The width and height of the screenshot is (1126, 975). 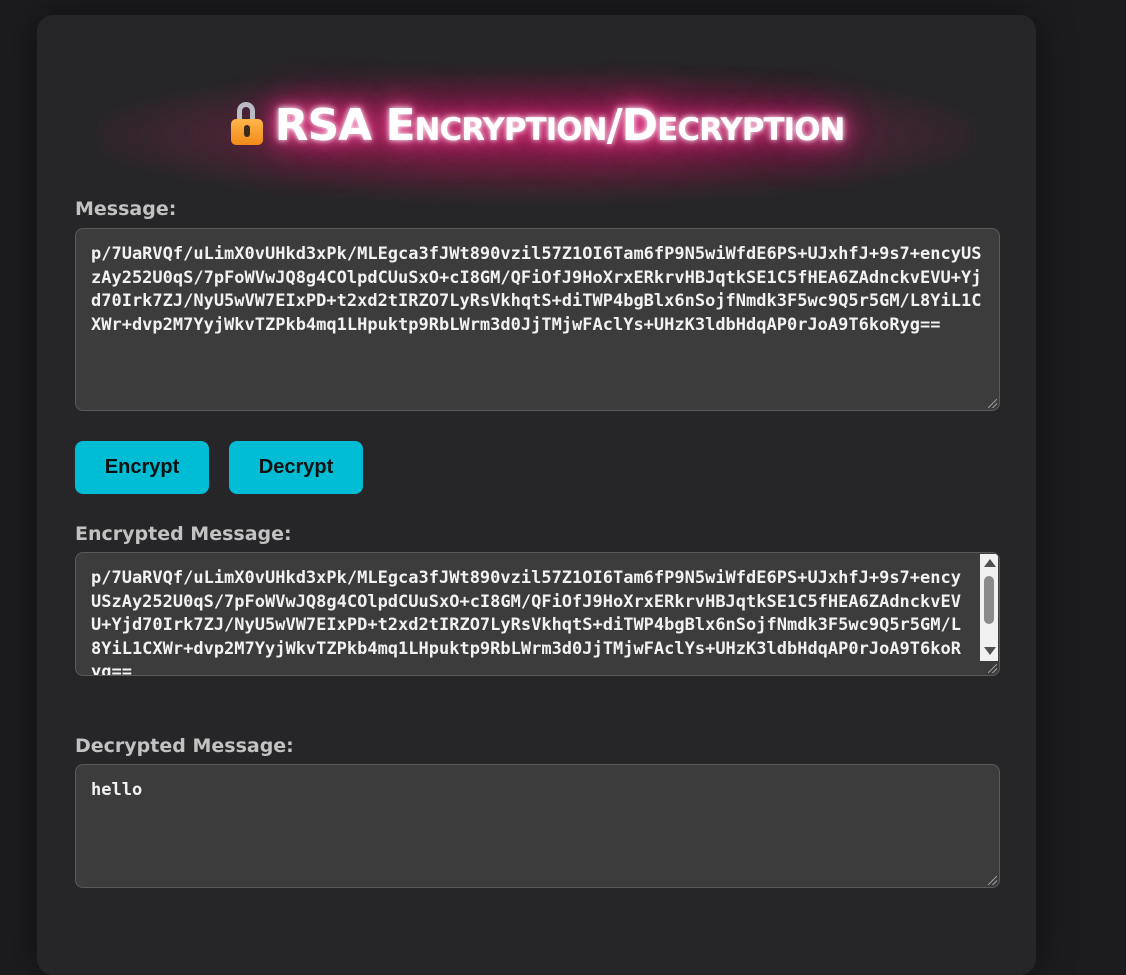 I want to click on scroll-thumb, so click(x=989, y=600).